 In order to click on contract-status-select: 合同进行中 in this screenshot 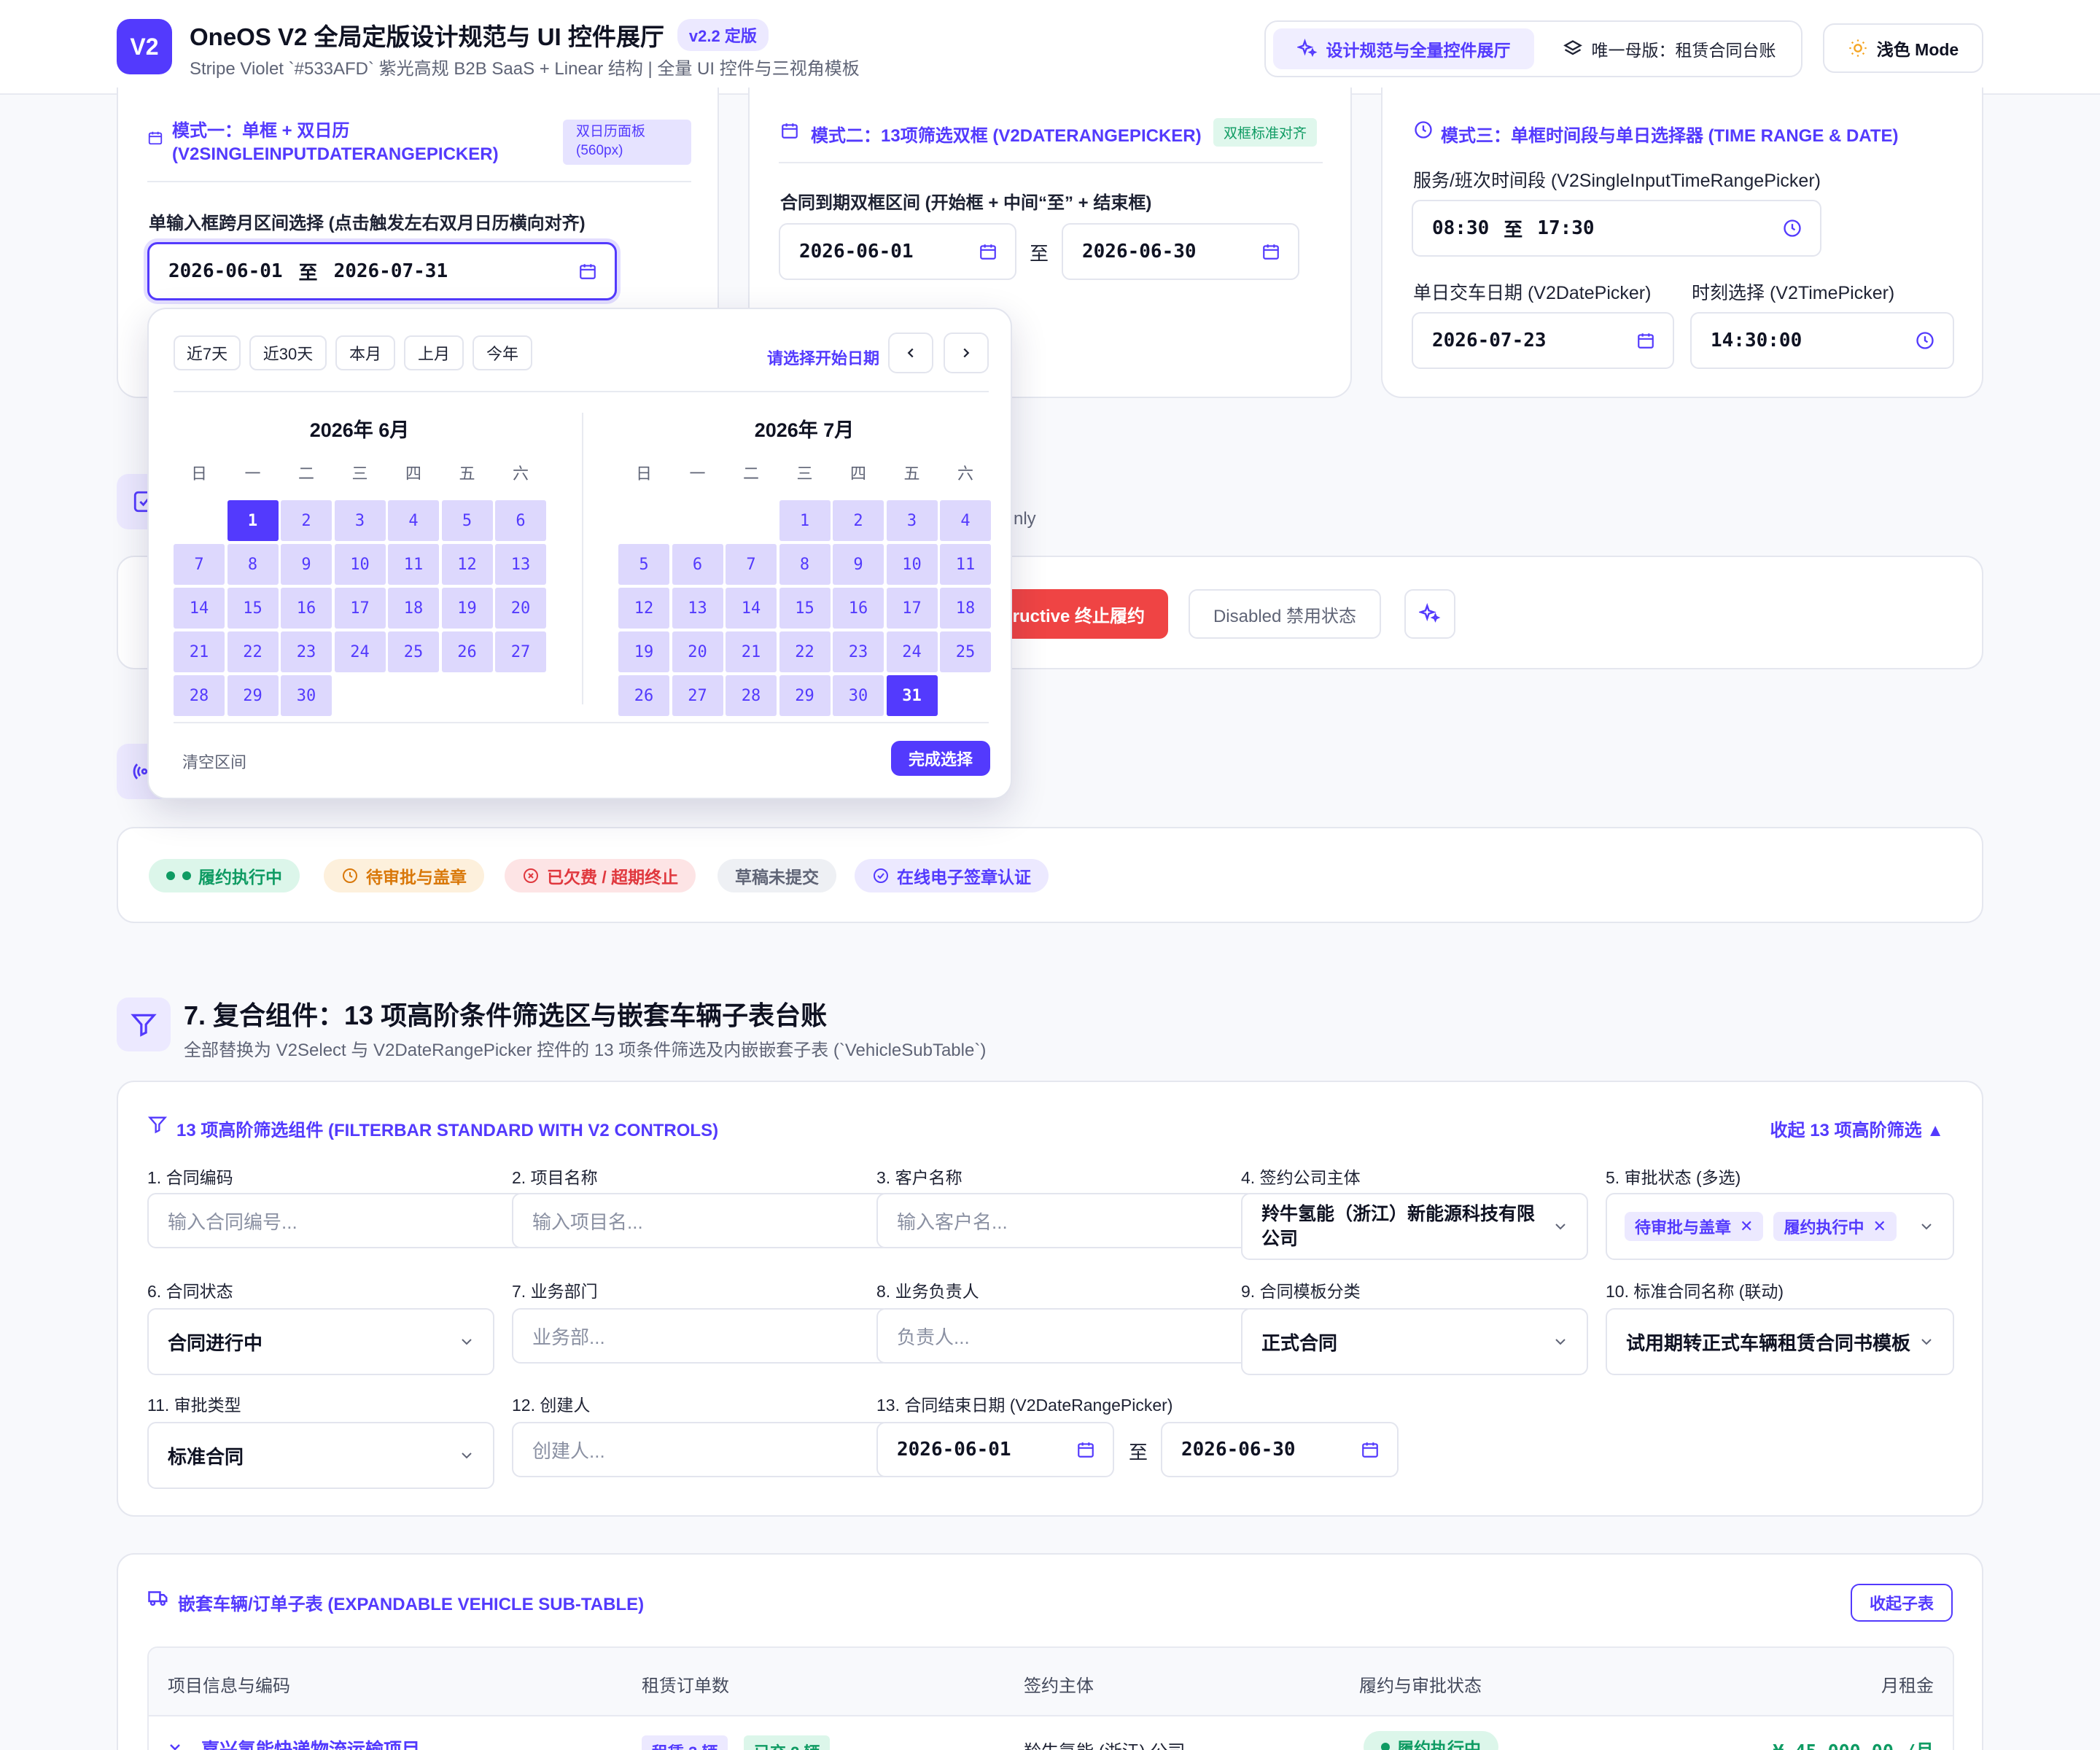, I will do `click(320, 1341)`.